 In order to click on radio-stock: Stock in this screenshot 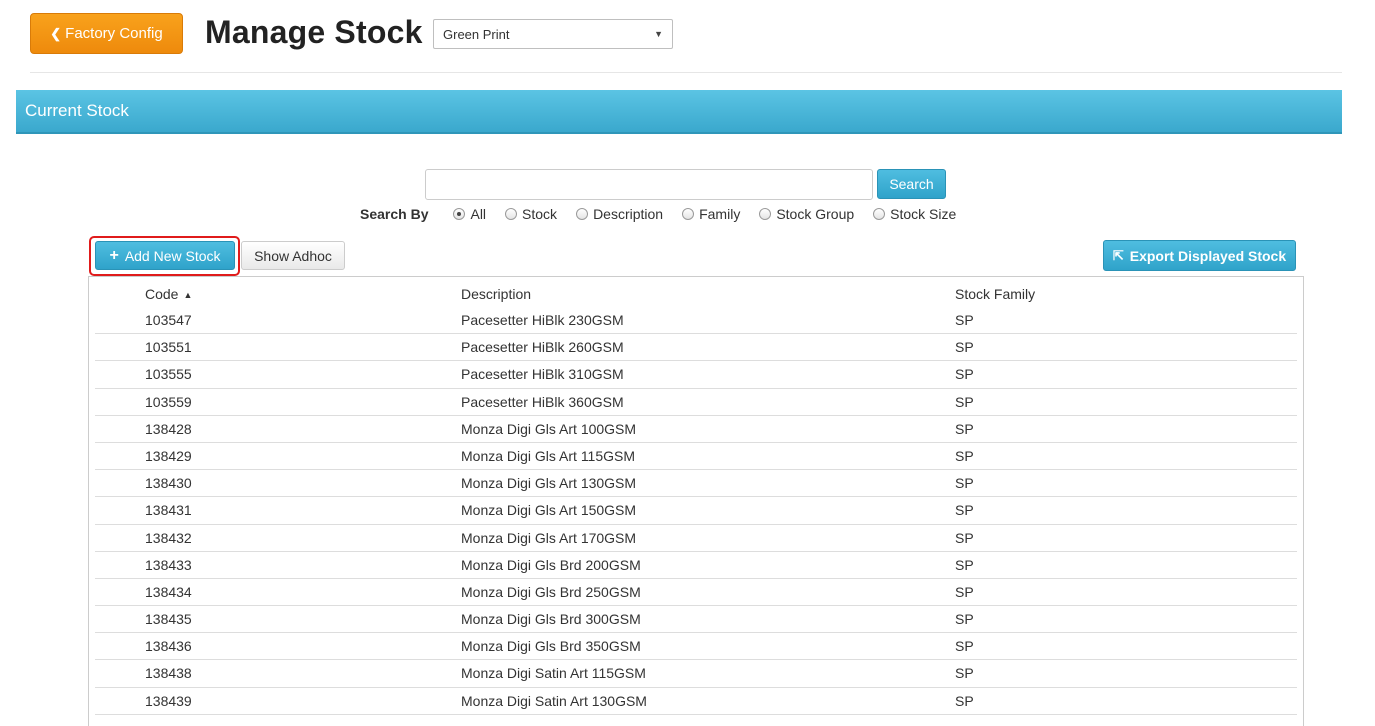, I will do `click(531, 214)`.